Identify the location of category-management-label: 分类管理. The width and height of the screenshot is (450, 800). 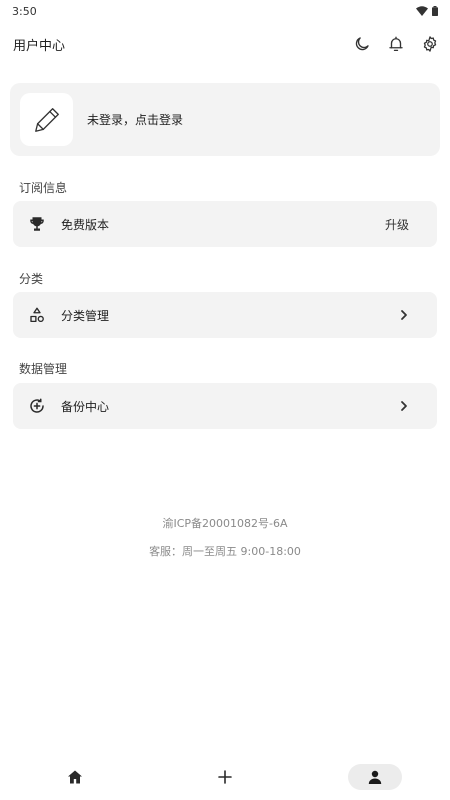
(85, 315).